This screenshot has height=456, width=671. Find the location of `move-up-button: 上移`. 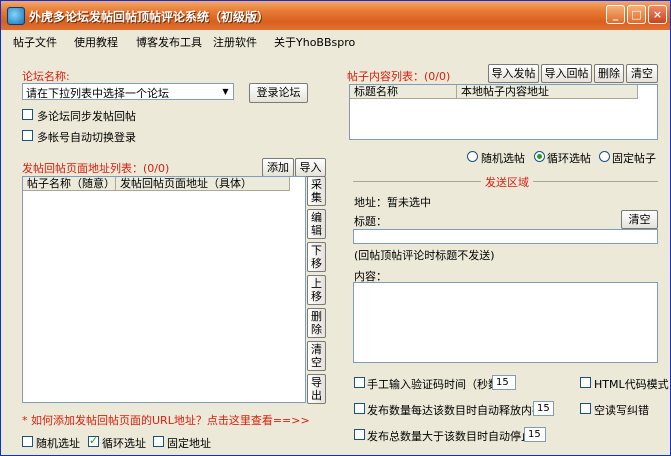

move-up-button: 上移 is located at coordinates (316, 290).